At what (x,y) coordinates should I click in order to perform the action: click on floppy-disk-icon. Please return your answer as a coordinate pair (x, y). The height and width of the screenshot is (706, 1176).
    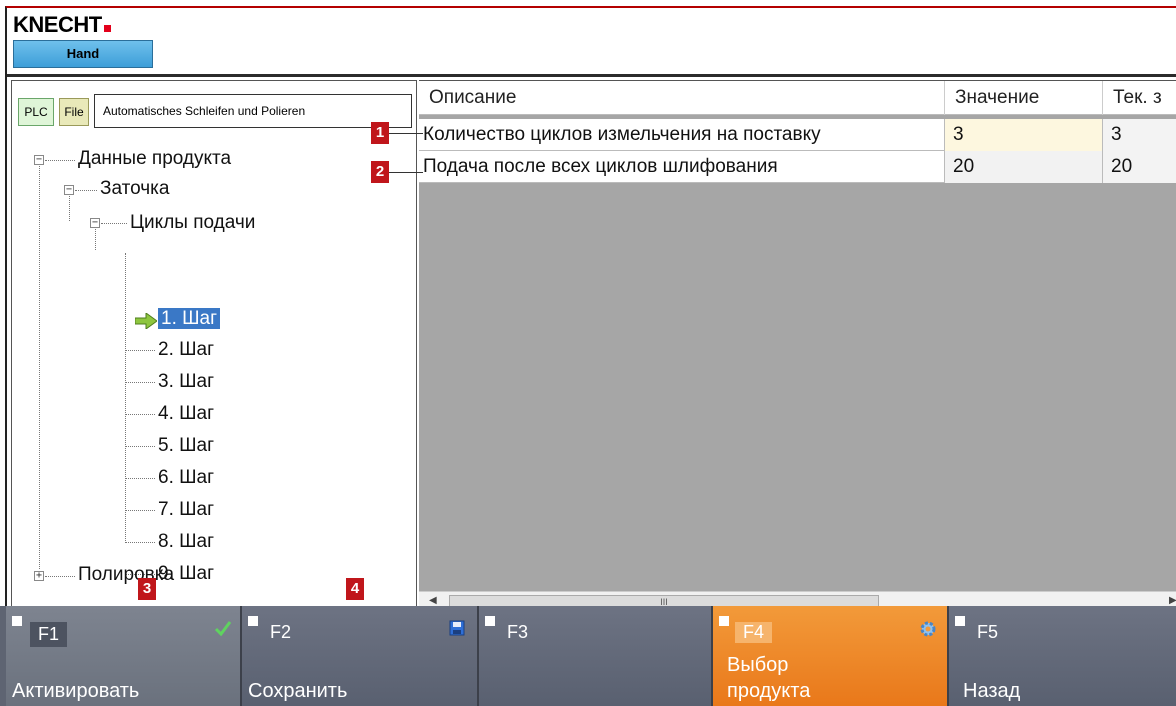
    Looking at the image, I should click on (457, 628).